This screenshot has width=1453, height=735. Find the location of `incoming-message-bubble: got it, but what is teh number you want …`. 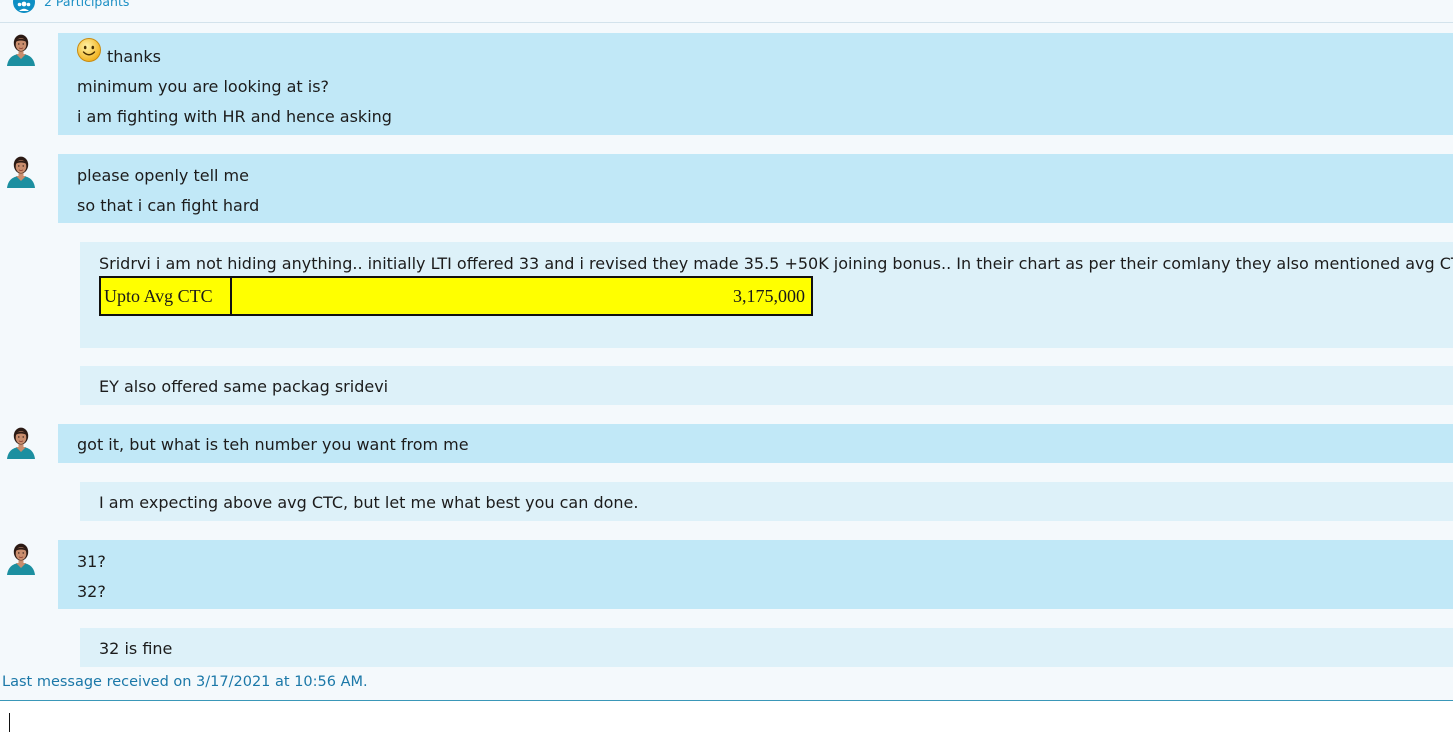

incoming-message-bubble: got it, but what is teh number you want … is located at coordinates (755, 443).